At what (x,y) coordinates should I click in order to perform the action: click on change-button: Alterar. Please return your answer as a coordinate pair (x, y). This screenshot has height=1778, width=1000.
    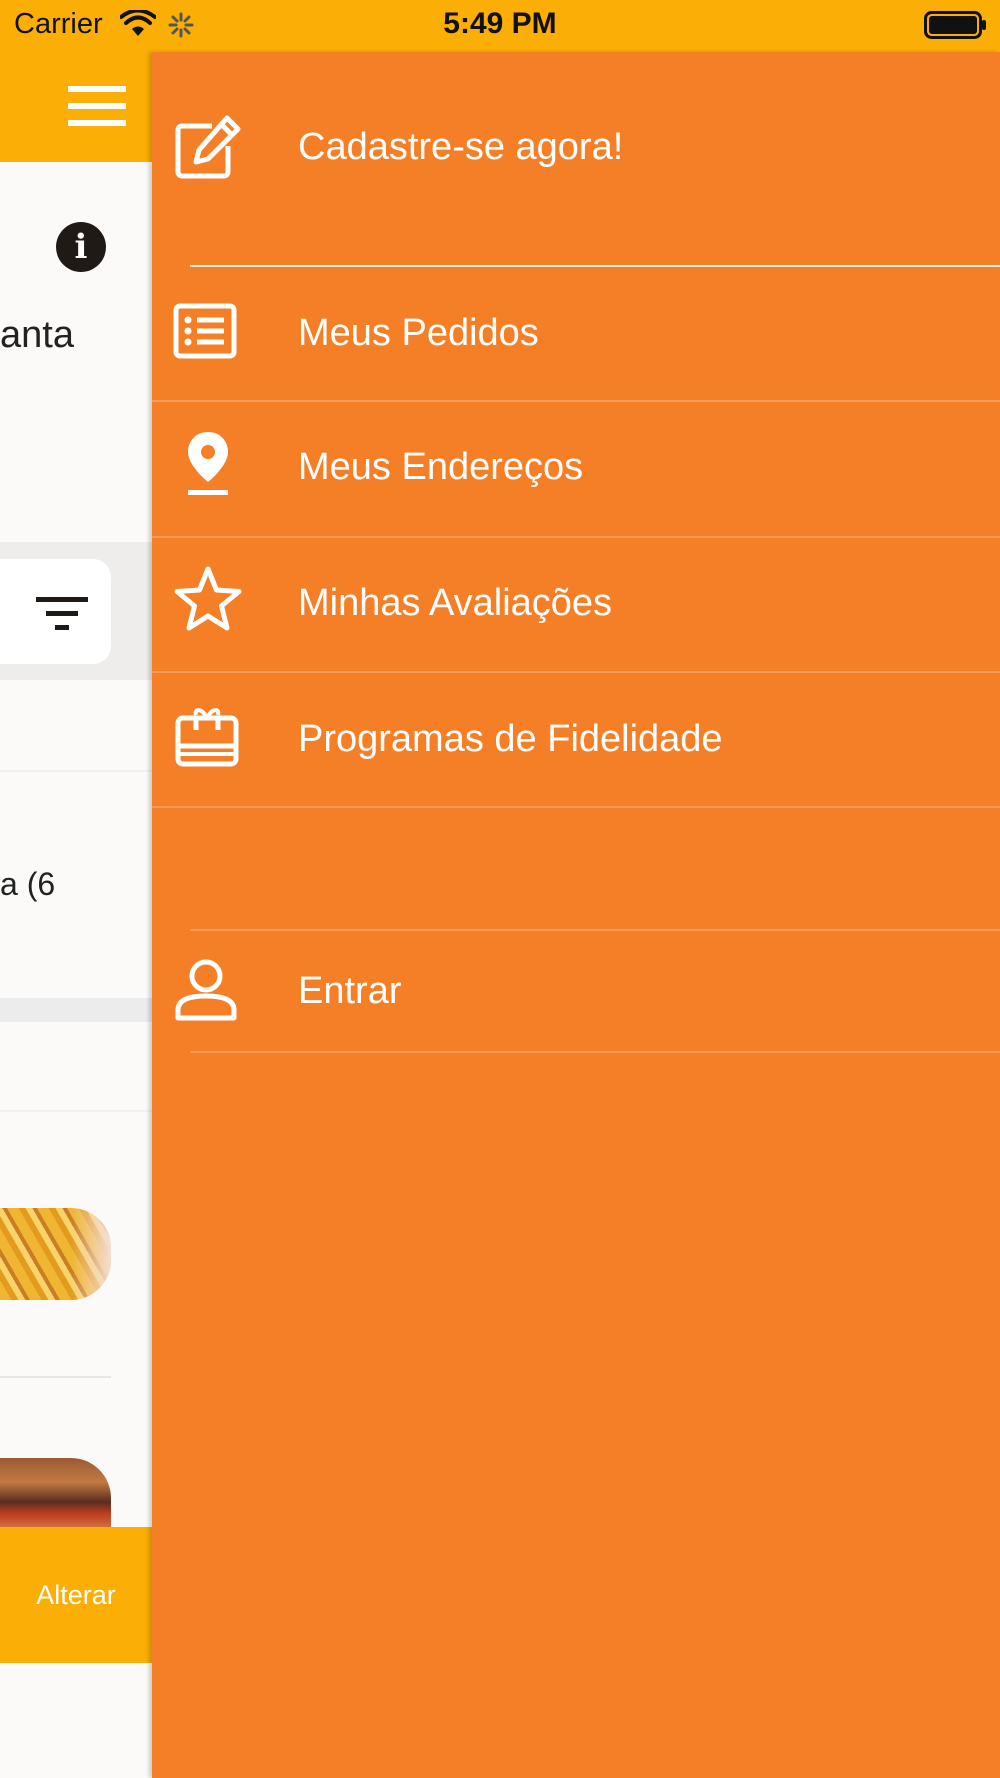
    Looking at the image, I should click on (76, 1595).